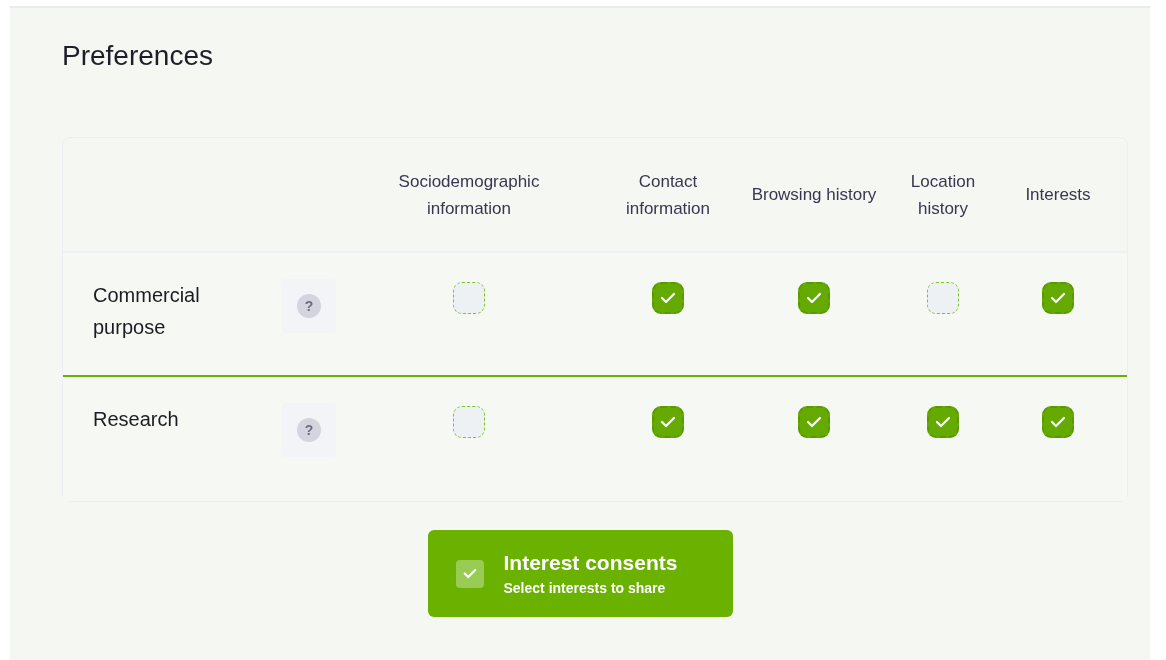  I want to click on button-subtitle: Select interests to share, so click(585, 588).